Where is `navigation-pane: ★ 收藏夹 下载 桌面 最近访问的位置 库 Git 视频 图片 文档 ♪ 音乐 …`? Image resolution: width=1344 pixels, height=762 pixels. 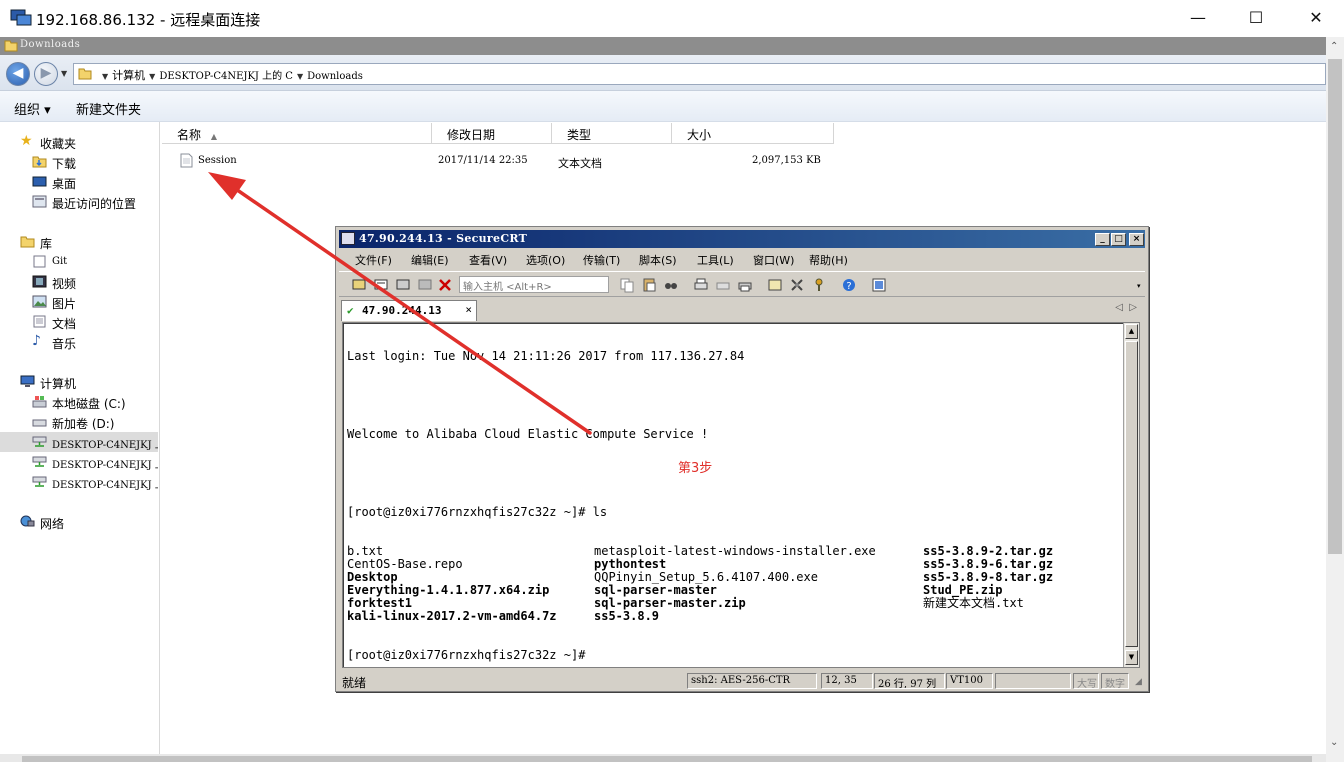
navigation-pane: ★ 收藏夹 下载 桌面 最近访问的位置 库 Git 视频 图片 文档 ♪ 音乐 … is located at coordinates (80, 438).